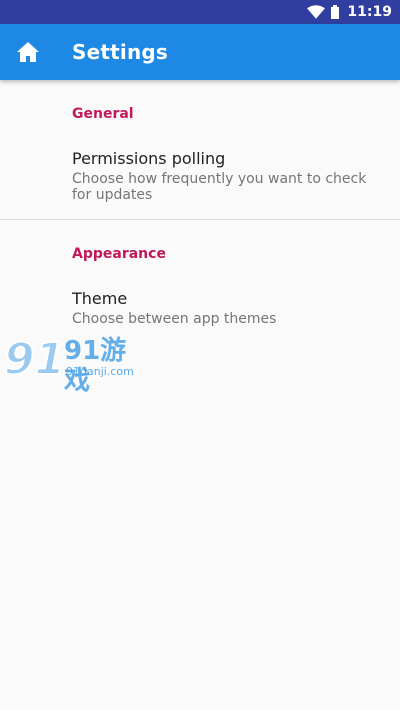 The width and height of the screenshot is (400, 710). I want to click on home-icon, so click(28, 52).